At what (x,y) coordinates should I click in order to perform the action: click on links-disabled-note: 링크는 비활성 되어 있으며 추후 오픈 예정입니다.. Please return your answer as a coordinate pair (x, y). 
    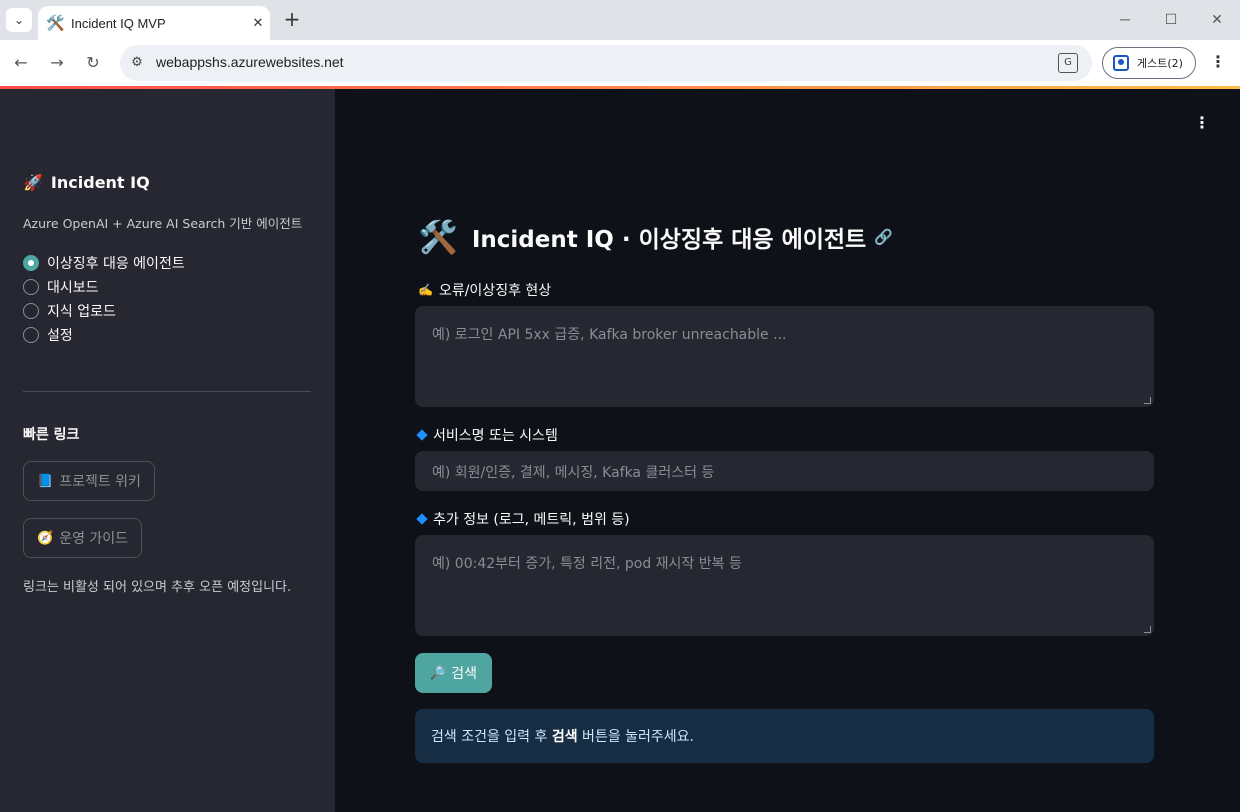
    Looking at the image, I should click on (157, 587).